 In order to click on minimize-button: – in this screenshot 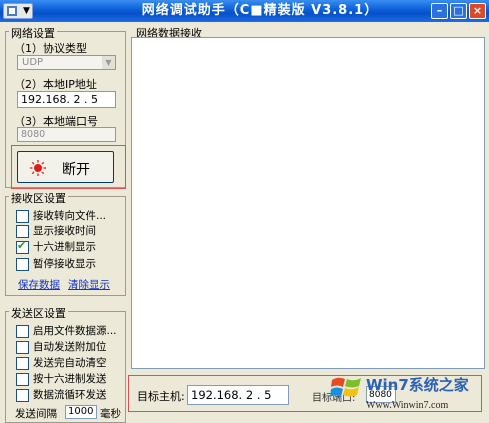, I will do `click(439, 11)`.